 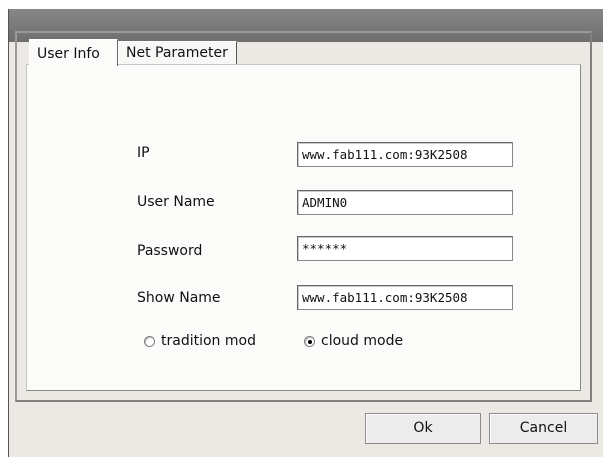 I want to click on ip-field: www.fab111.com:93K2508, so click(x=405, y=154).